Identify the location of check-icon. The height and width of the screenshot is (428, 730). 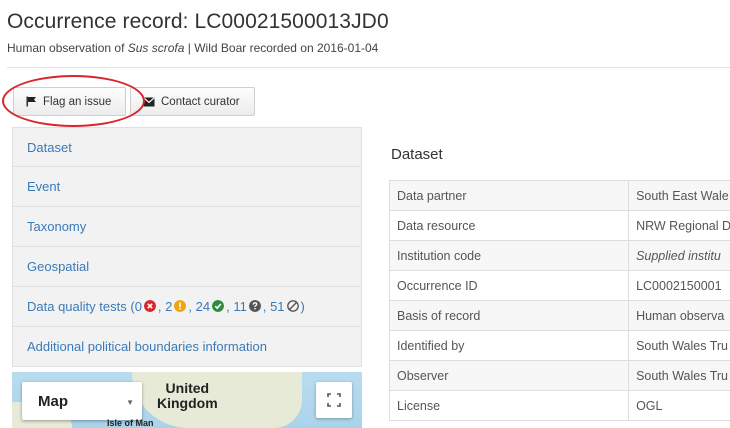
(218, 305).